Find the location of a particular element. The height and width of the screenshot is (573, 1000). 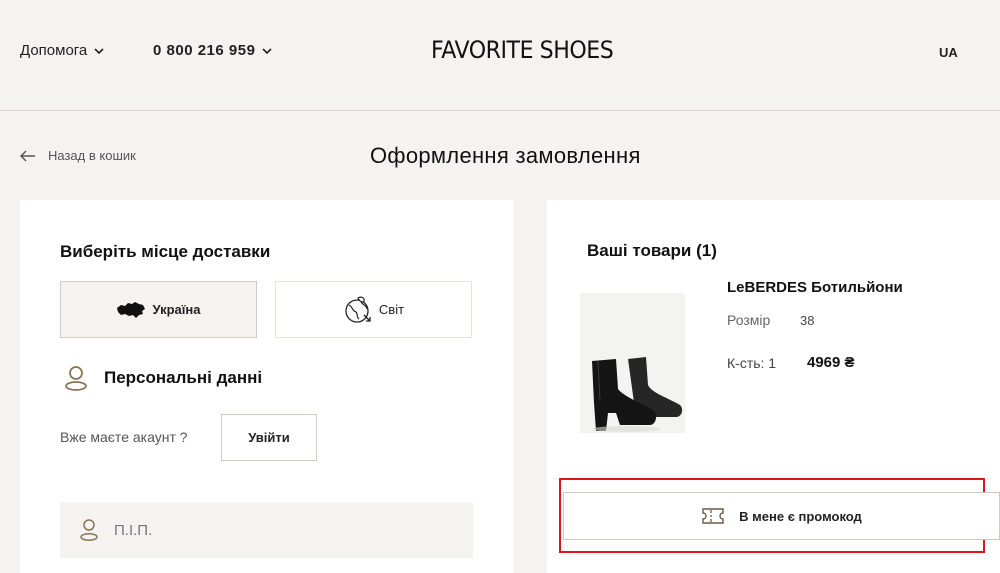

phone-number: 0 800 216 959 is located at coordinates (204, 50).